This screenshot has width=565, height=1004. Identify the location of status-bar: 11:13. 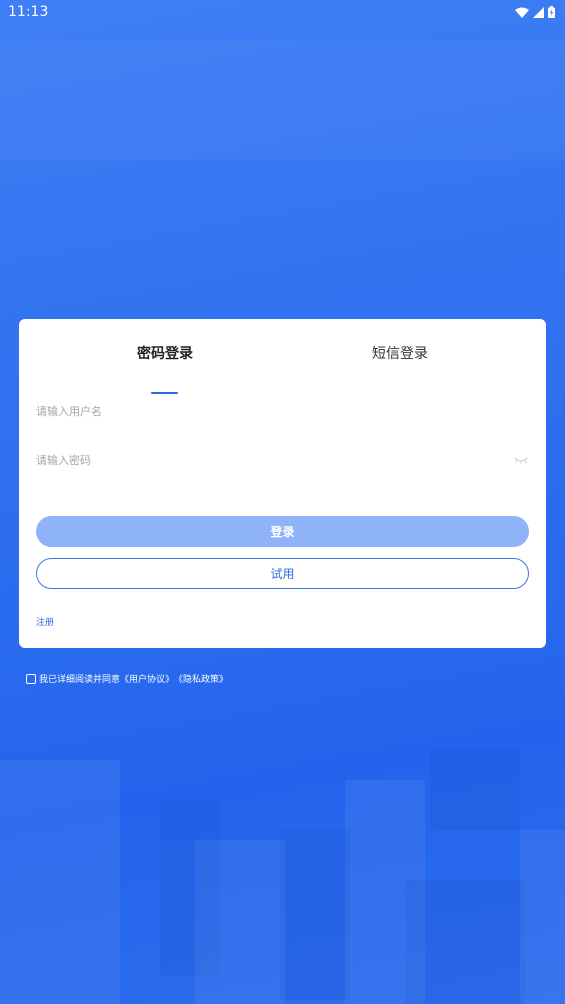
(282, 12).